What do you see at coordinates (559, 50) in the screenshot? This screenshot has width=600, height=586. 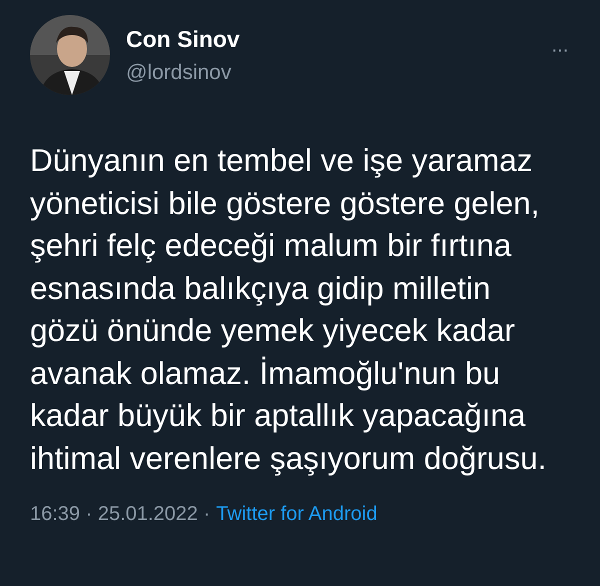 I see `more-button: ···` at bounding box center [559, 50].